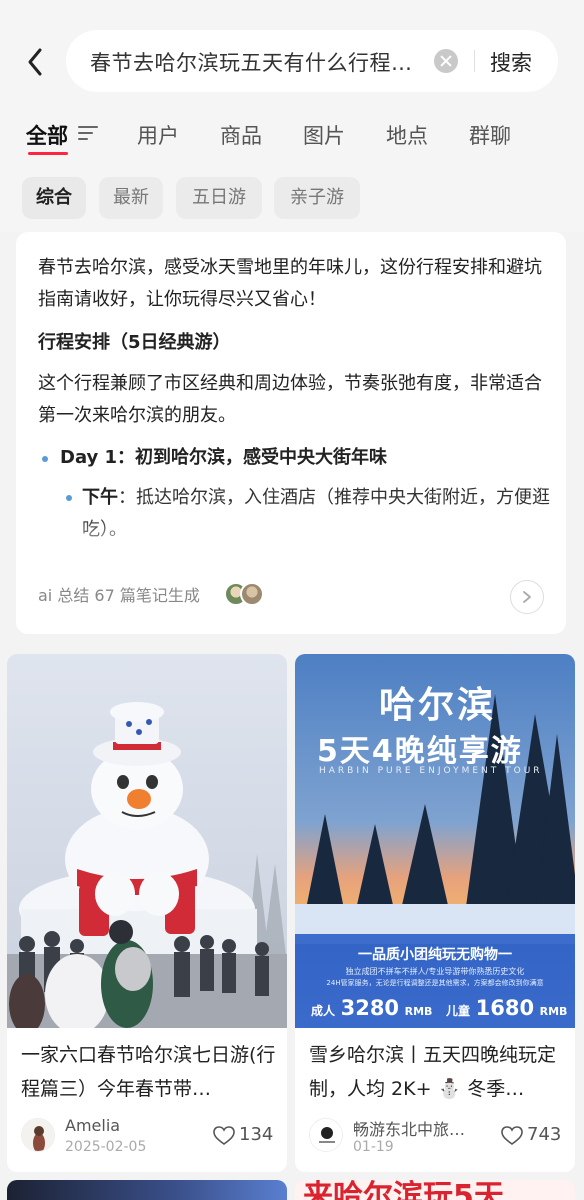 This screenshot has height=1200, width=584. I want to click on like-count: 134, so click(256, 1134).